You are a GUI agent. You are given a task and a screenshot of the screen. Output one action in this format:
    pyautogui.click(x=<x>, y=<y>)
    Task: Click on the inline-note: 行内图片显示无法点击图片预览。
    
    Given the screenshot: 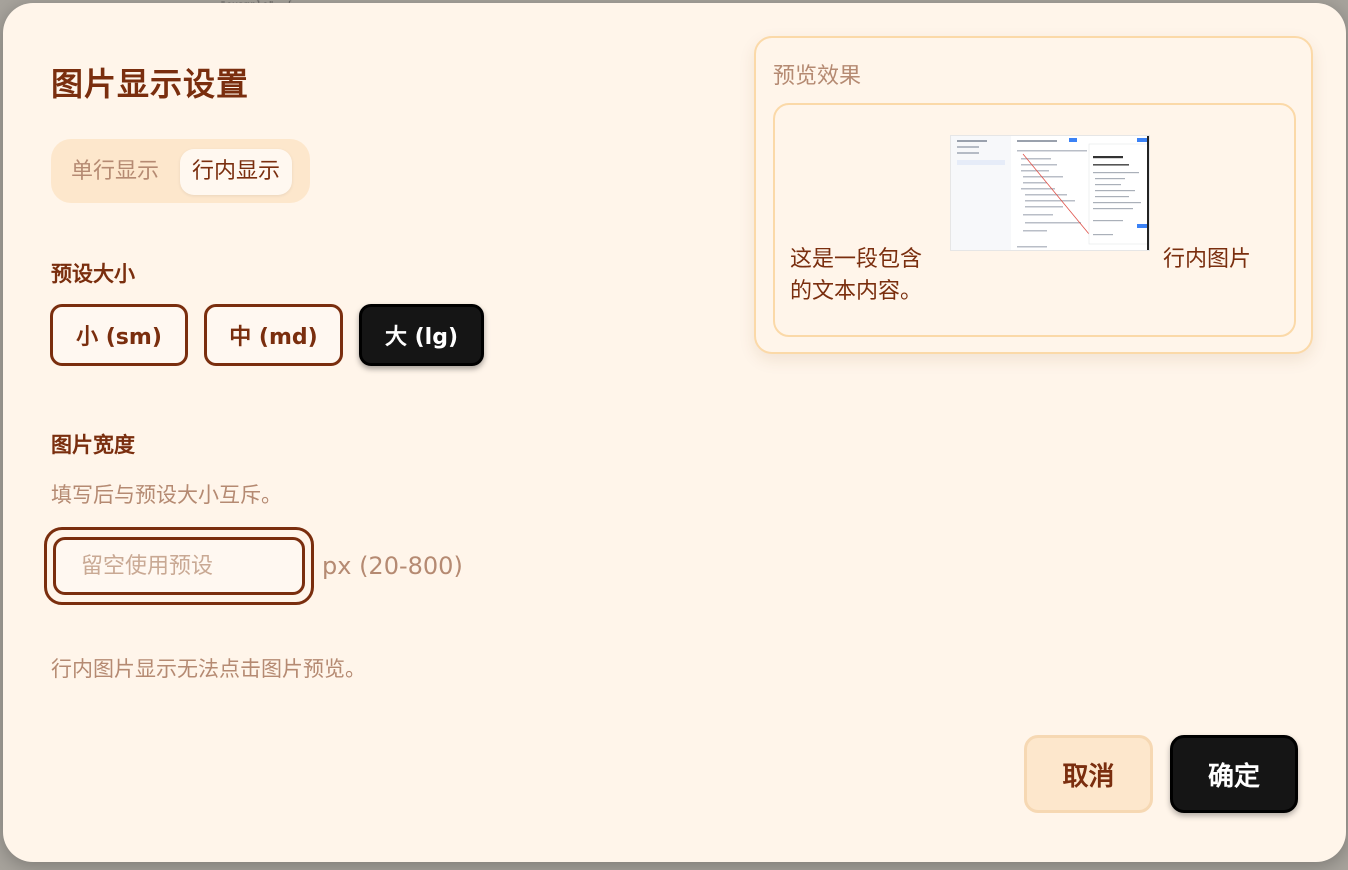 What is the action you would take?
    pyautogui.click(x=208, y=669)
    